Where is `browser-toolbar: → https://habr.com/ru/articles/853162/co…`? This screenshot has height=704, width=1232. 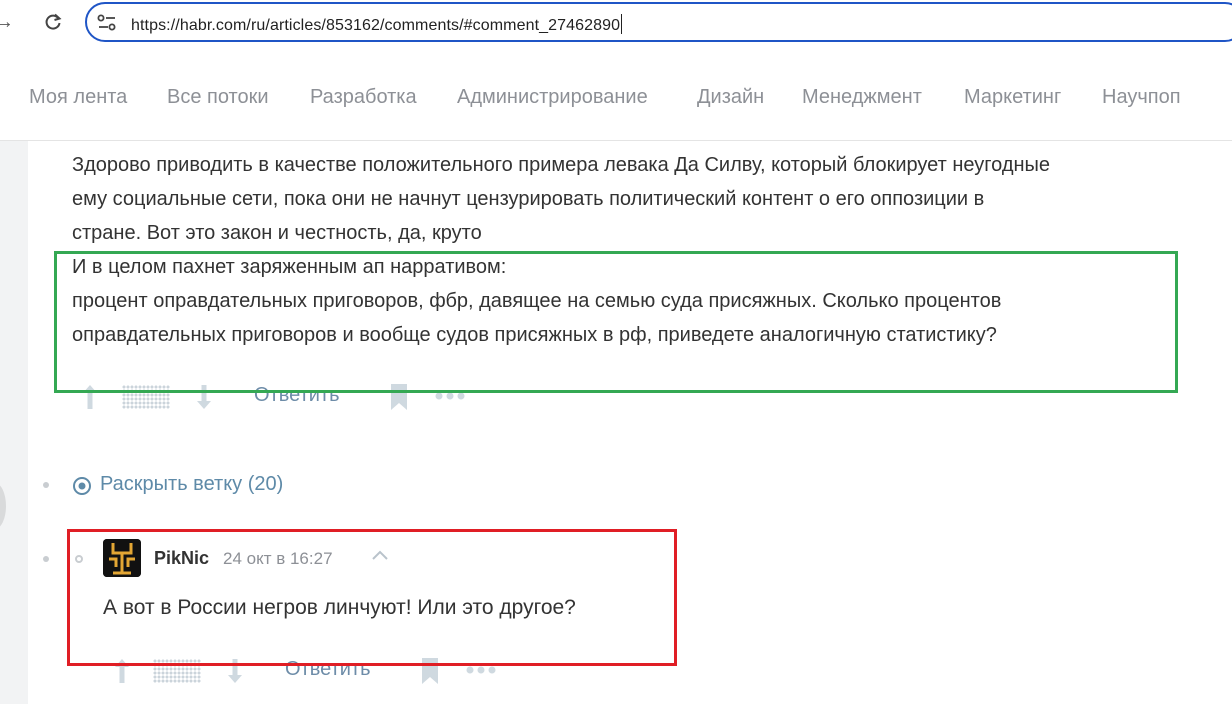
browser-toolbar: → https://habr.com/ru/articles/853162/co… is located at coordinates (616, 24).